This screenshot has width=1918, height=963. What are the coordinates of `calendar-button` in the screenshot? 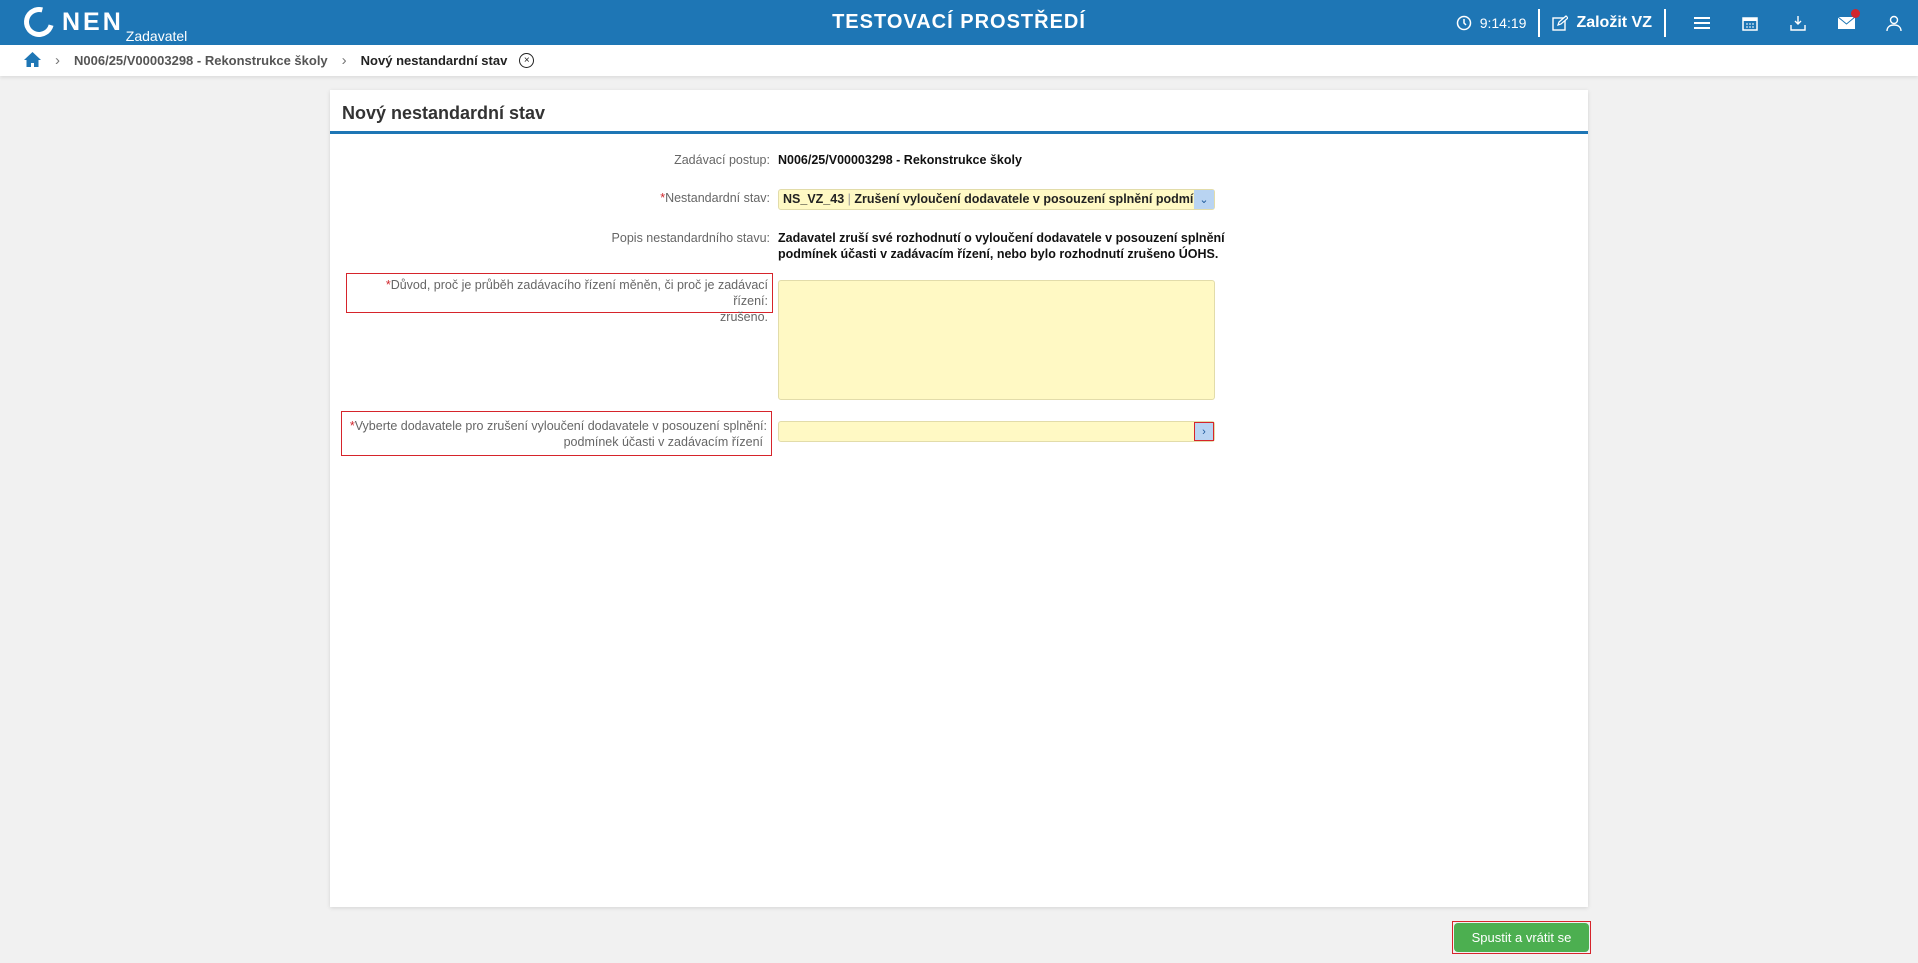 It's located at (1750, 22).